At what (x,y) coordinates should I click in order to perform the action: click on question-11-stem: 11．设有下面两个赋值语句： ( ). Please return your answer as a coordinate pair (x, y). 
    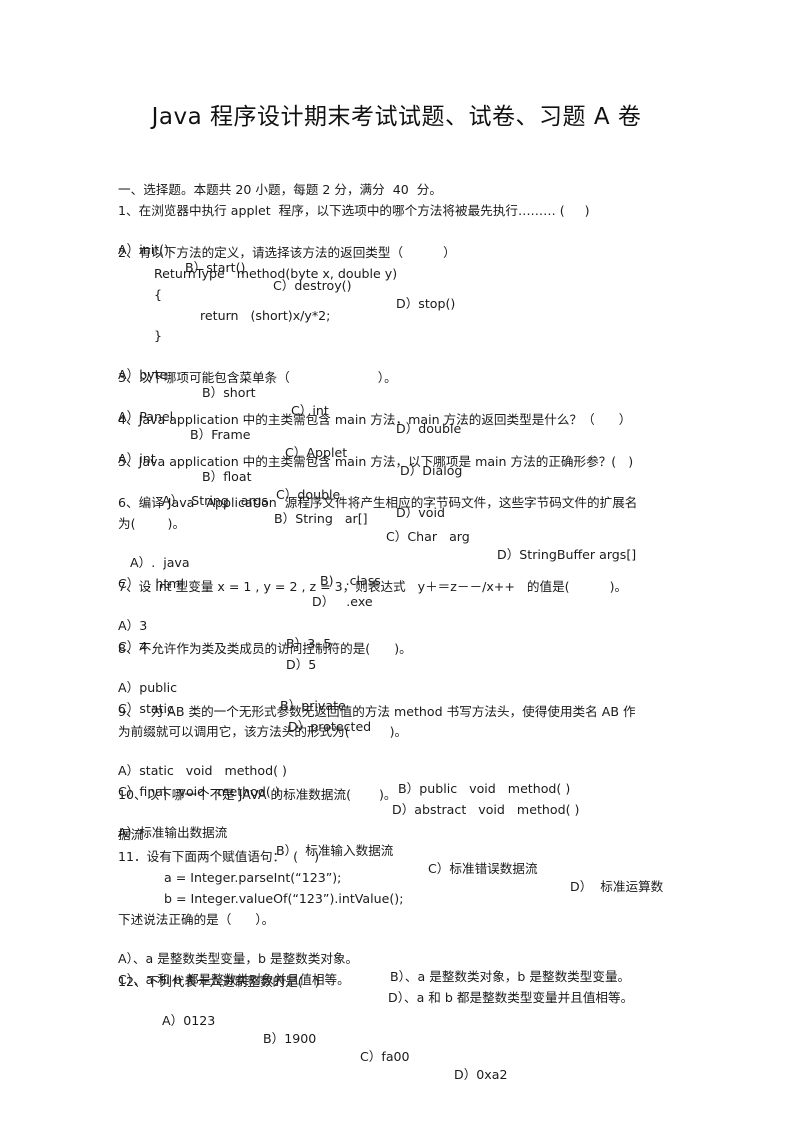
    Looking at the image, I should click on (218, 856).